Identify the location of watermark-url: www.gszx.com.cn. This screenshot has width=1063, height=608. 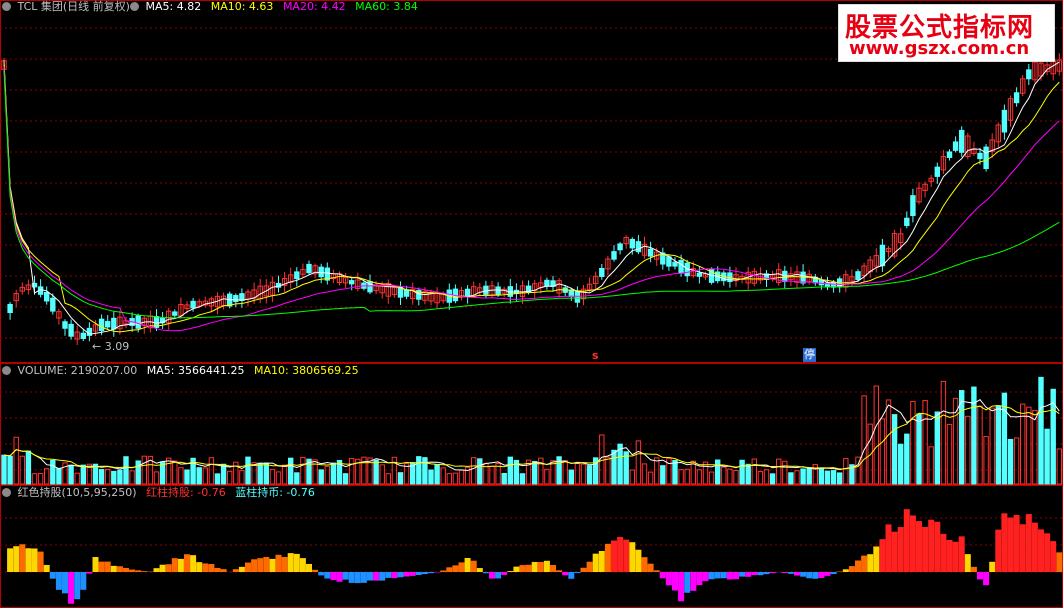
(939, 48).